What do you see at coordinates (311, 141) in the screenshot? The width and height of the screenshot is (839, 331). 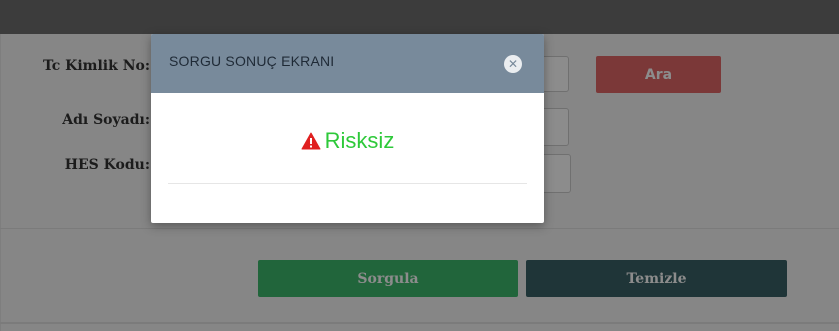 I see `warning-icon` at bounding box center [311, 141].